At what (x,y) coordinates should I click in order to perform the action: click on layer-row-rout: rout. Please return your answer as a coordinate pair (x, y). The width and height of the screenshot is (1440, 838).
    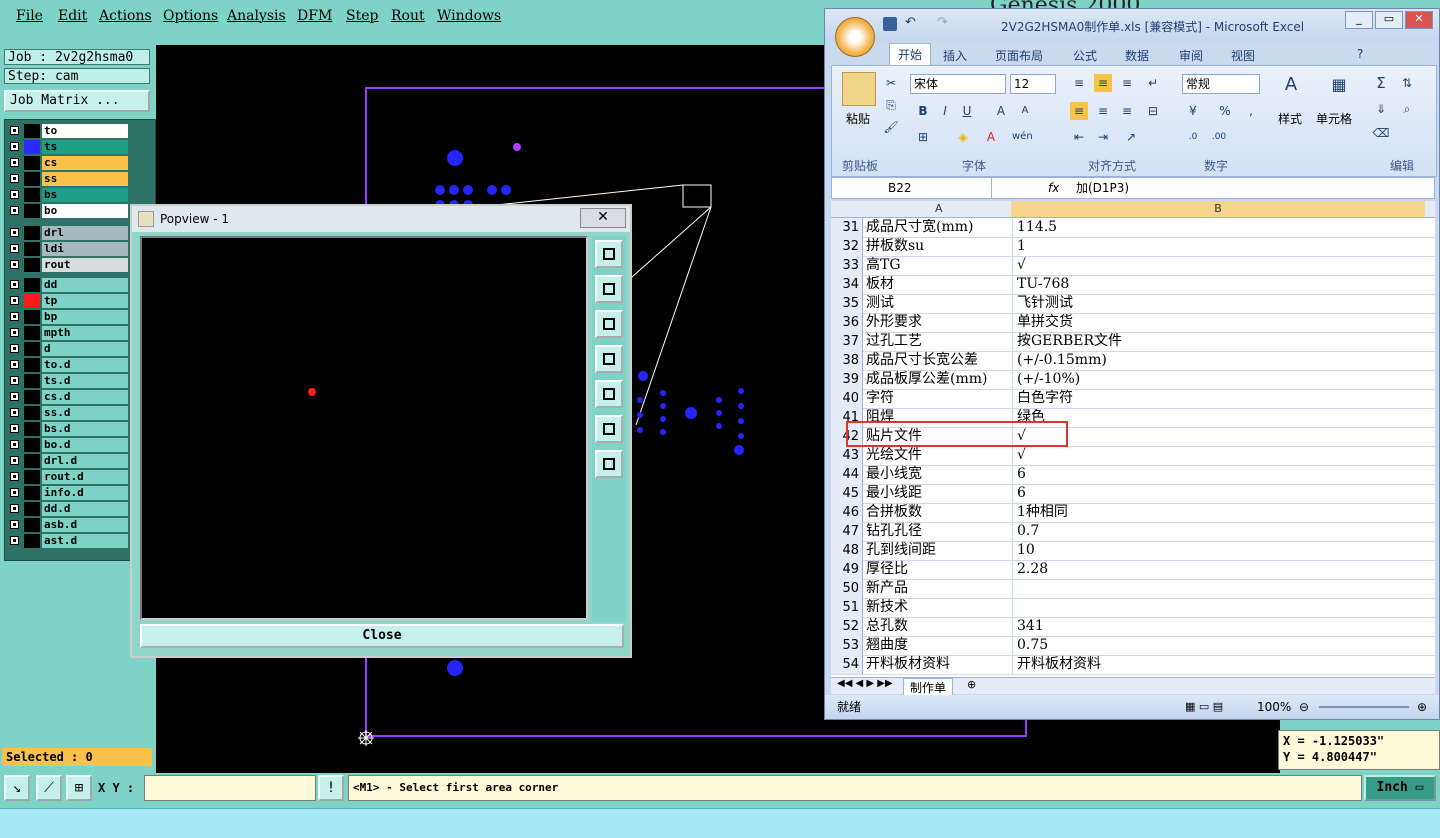
    Looking at the image, I should click on (68, 265).